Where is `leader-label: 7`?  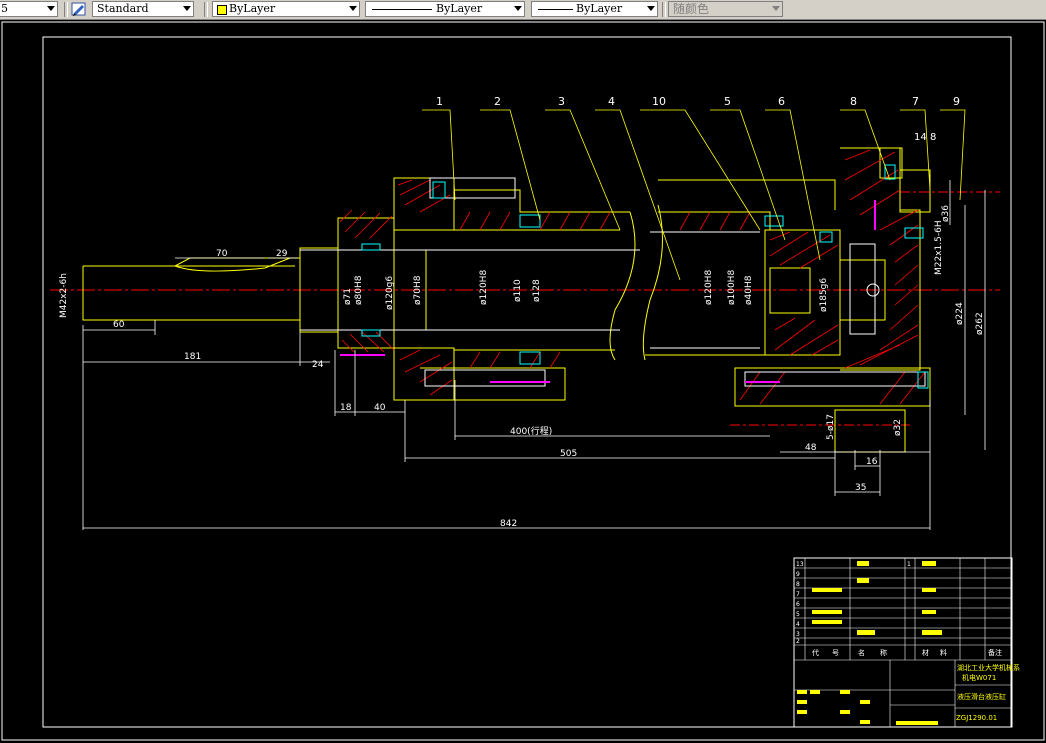 leader-label: 7 is located at coordinates (915, 101).